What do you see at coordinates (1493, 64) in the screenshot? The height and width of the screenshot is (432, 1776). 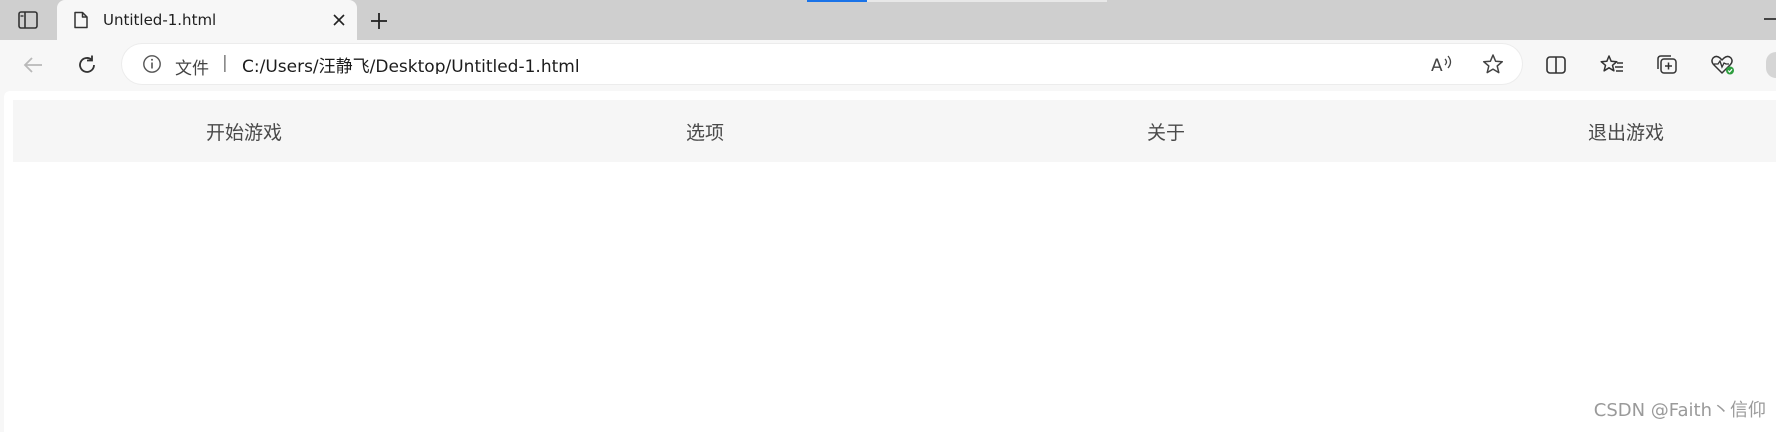 I see `star-icon` at bounding box center [1493, 64].